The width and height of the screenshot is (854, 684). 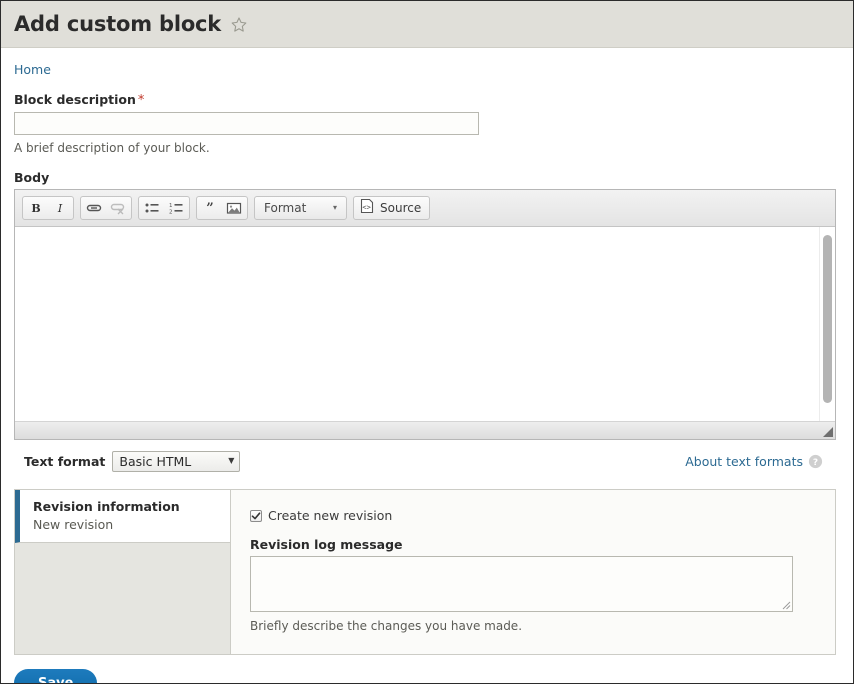 I want to click on required-marker: *, so click(x=141, y=100).